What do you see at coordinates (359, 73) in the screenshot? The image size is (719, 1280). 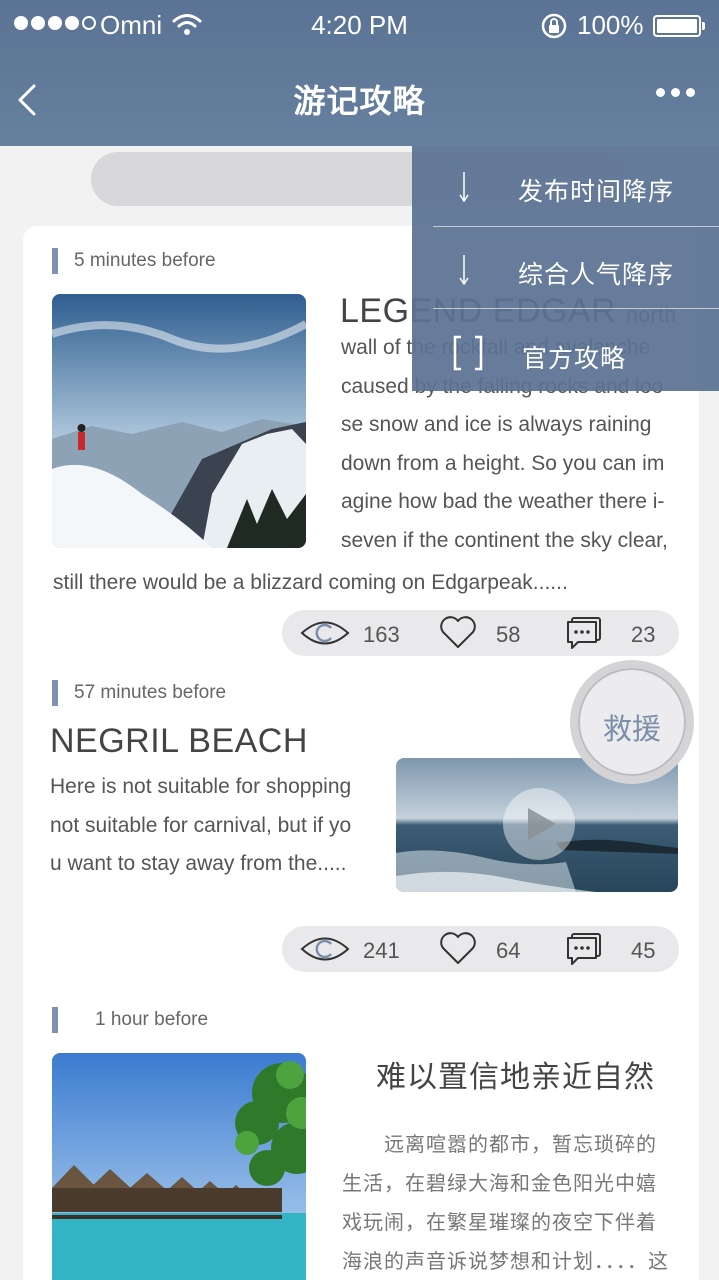 I see `nav-header: Omni 4:20 PM 100% 游记攻略` at bounding box center [359, 73].